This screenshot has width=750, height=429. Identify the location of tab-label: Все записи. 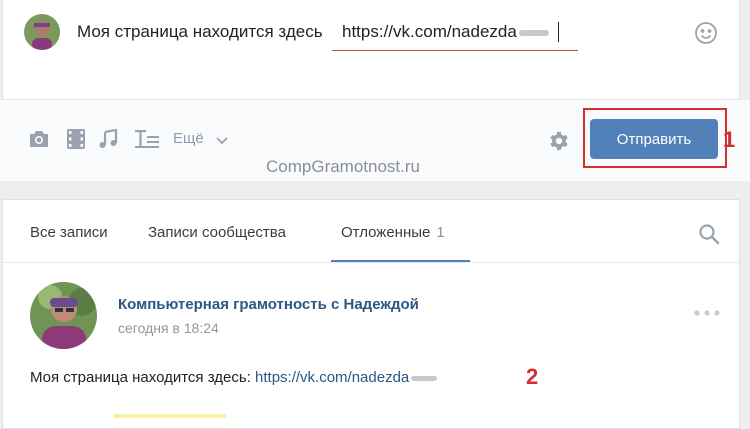
(69, 232).